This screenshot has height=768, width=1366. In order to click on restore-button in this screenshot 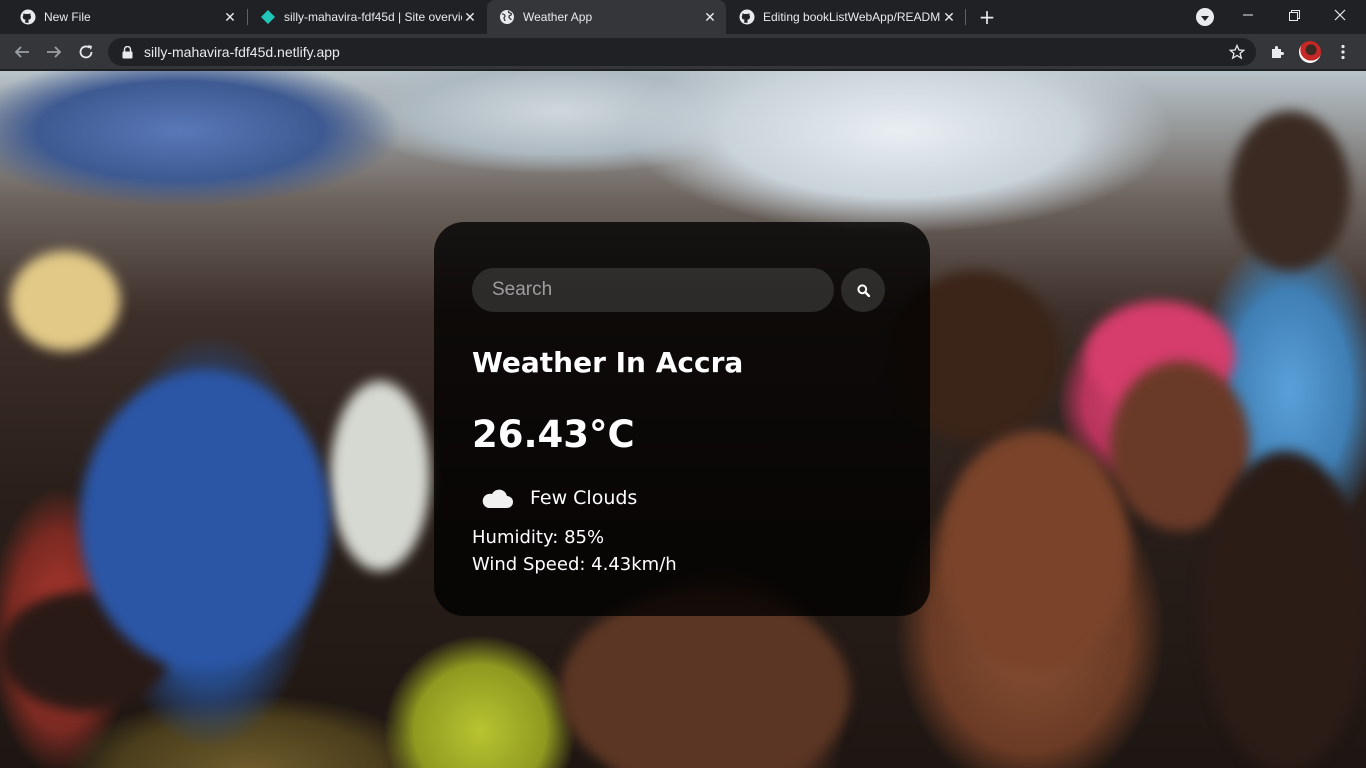, I will do `click(1294, 15)`.